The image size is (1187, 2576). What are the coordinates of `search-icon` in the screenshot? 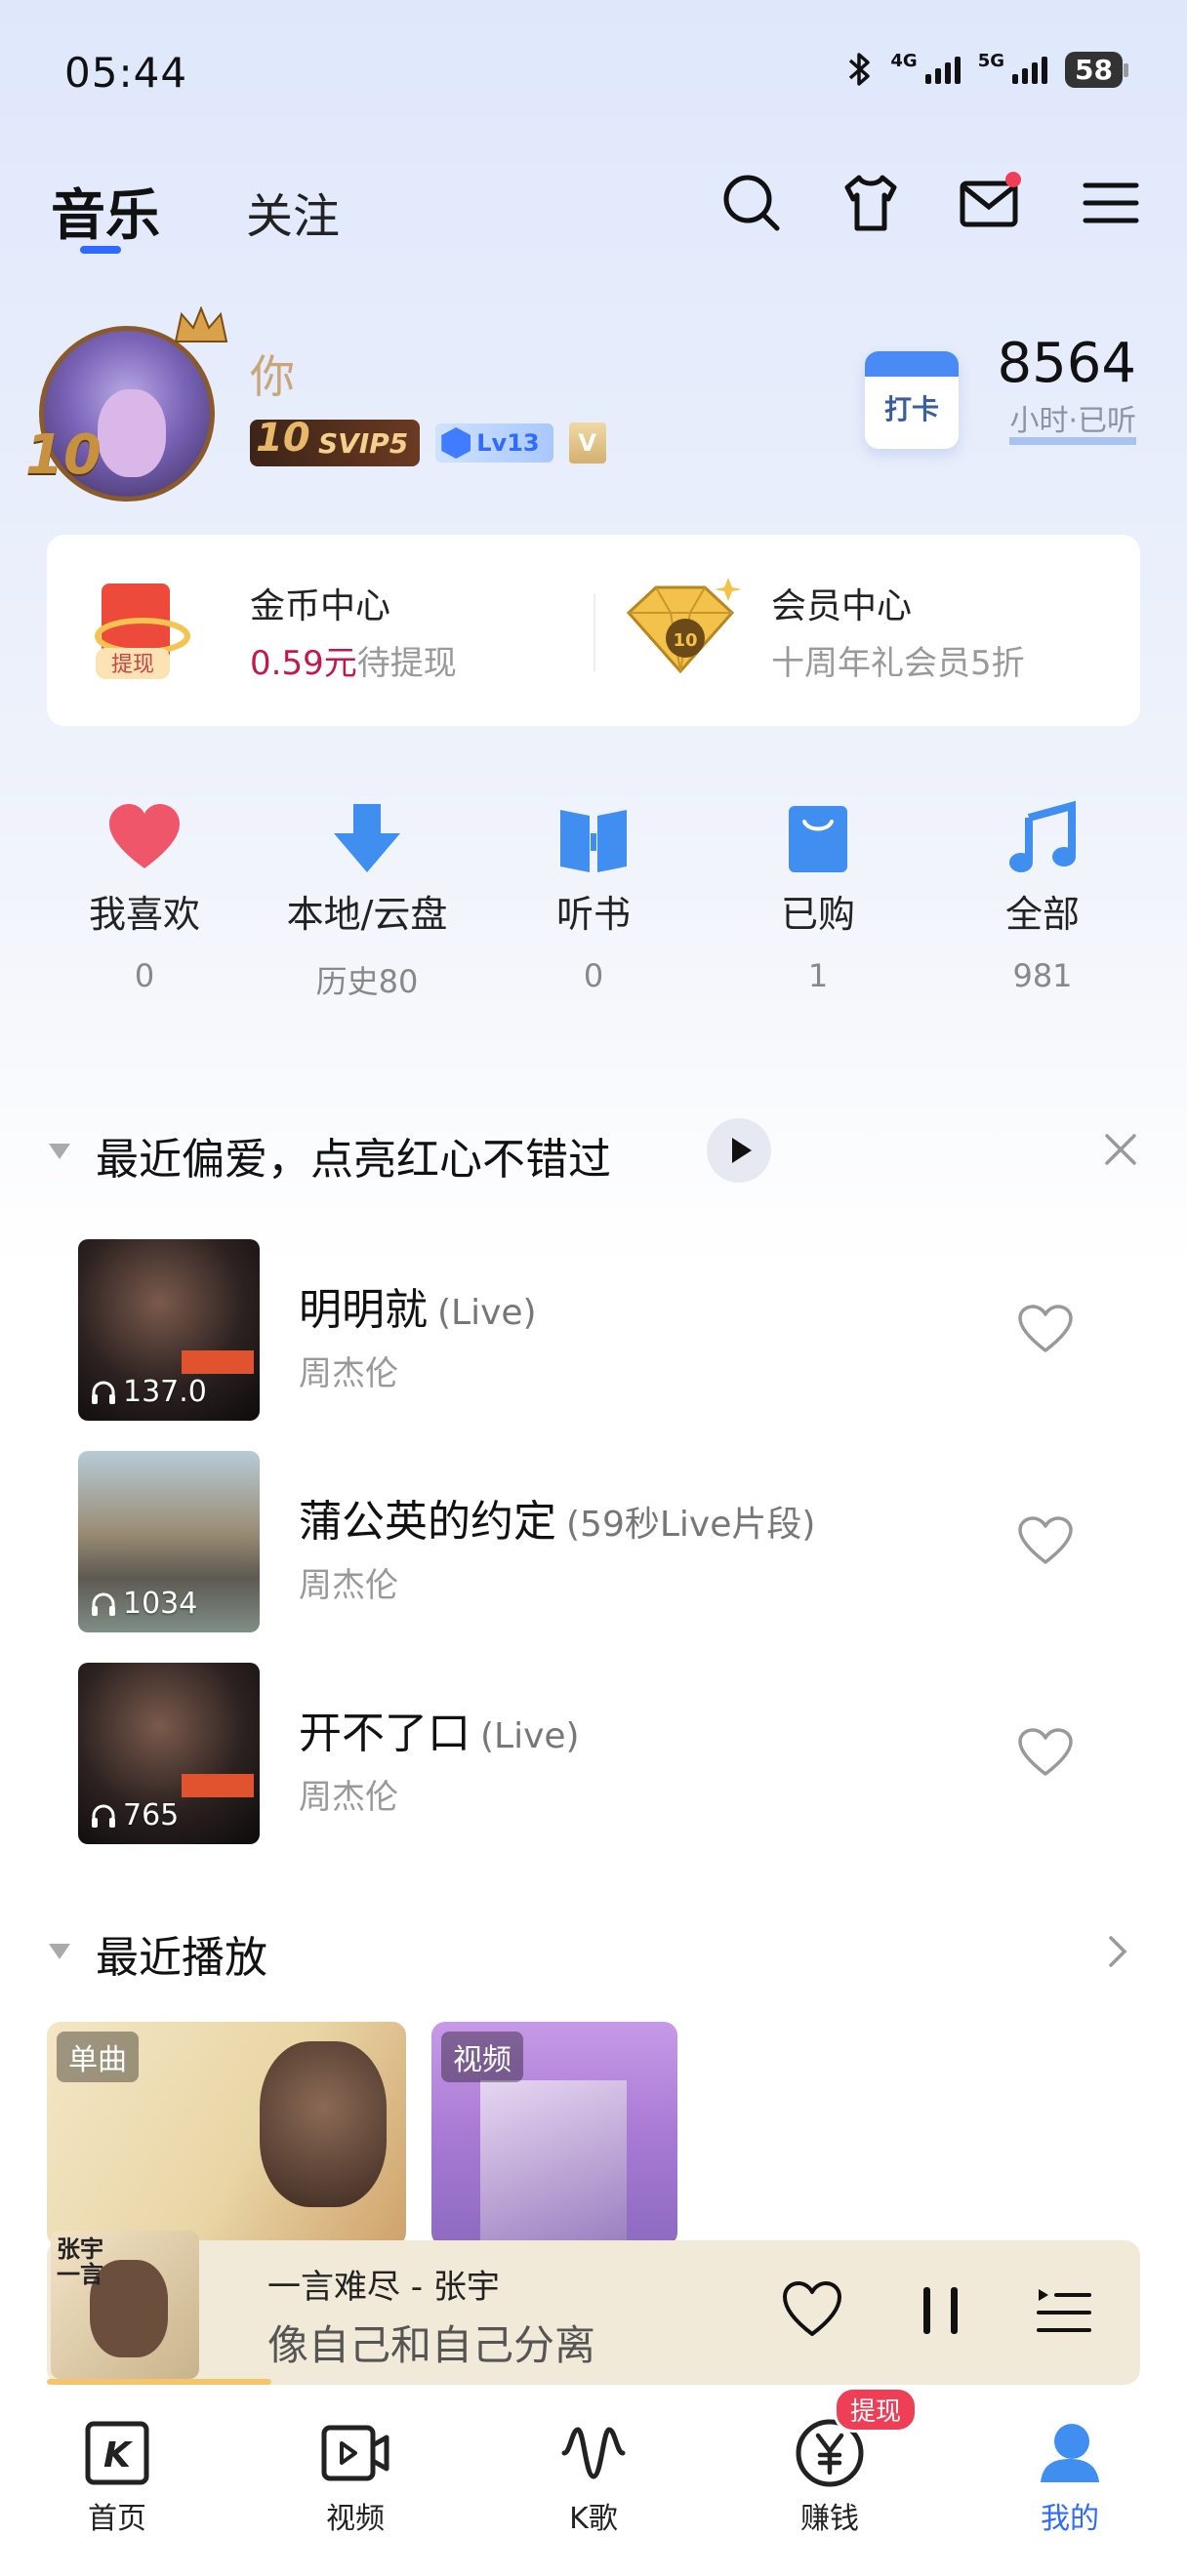 It's located at (751, 203).